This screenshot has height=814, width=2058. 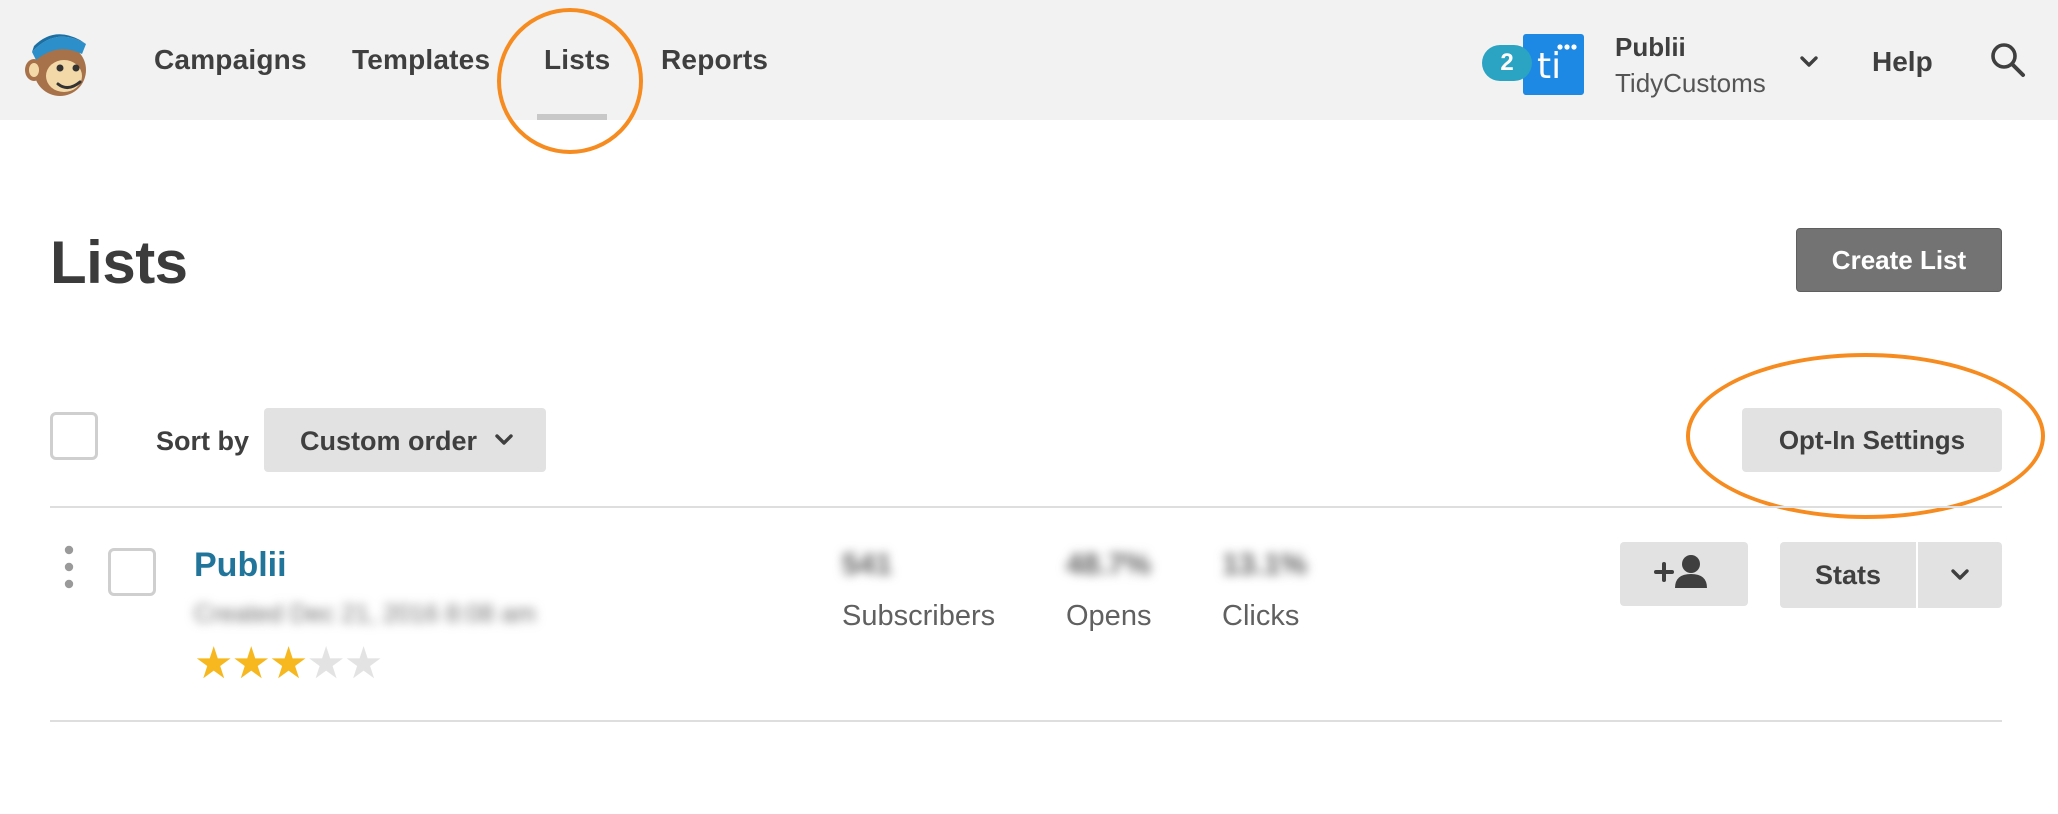 I want to click on opens-value: 48.7%, so click(x=1109, y=564).